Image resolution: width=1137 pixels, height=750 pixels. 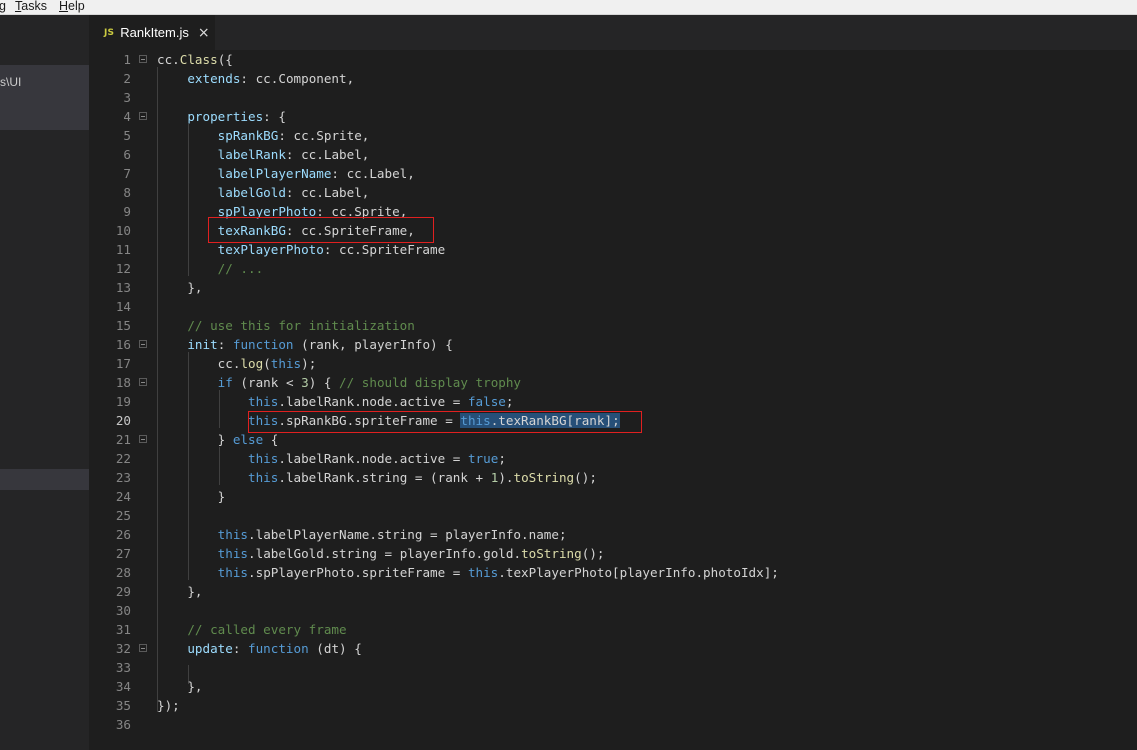 I want to click on menu-item-help: Help, so click(x=72, y=7).